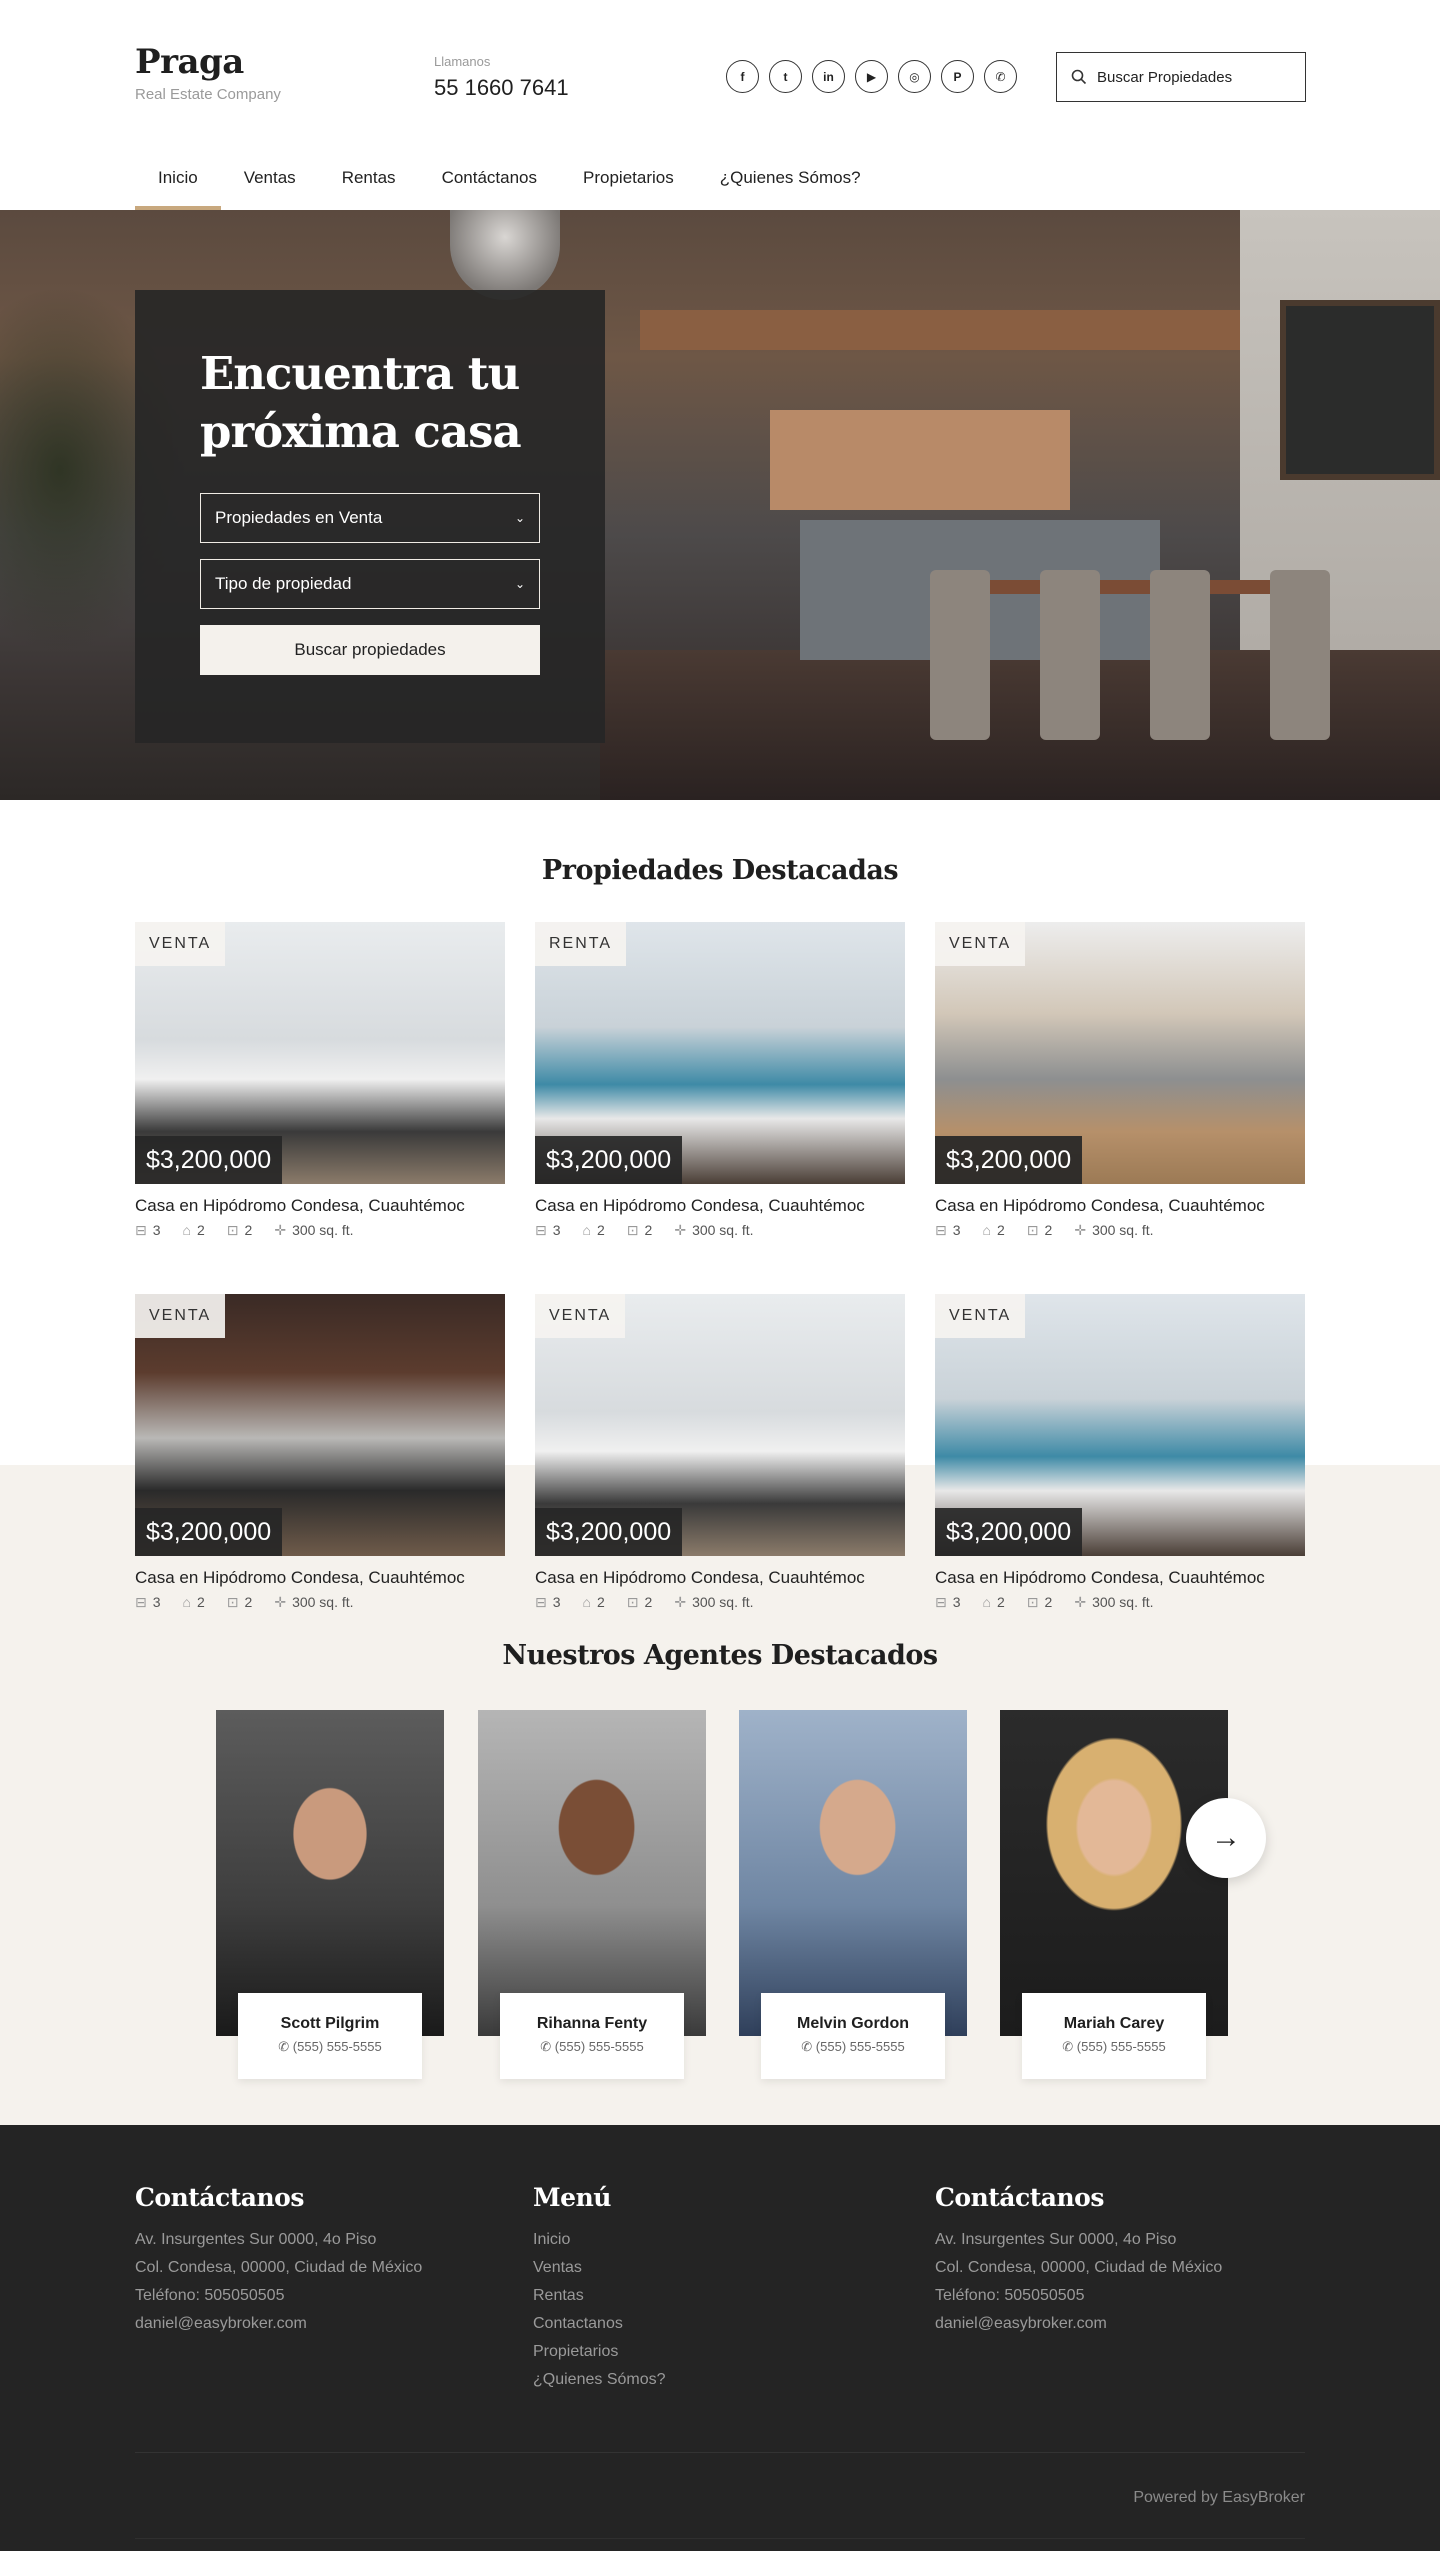  Describe the element at coordinates (547, 2046) in the screenshot. I see `phone-icon: ✆` at that location.